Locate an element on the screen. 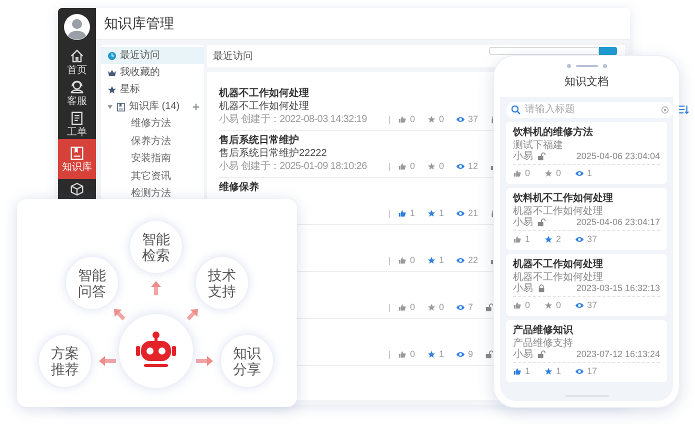  search-input: 请输入标题 is located at coordinates (591, 109).